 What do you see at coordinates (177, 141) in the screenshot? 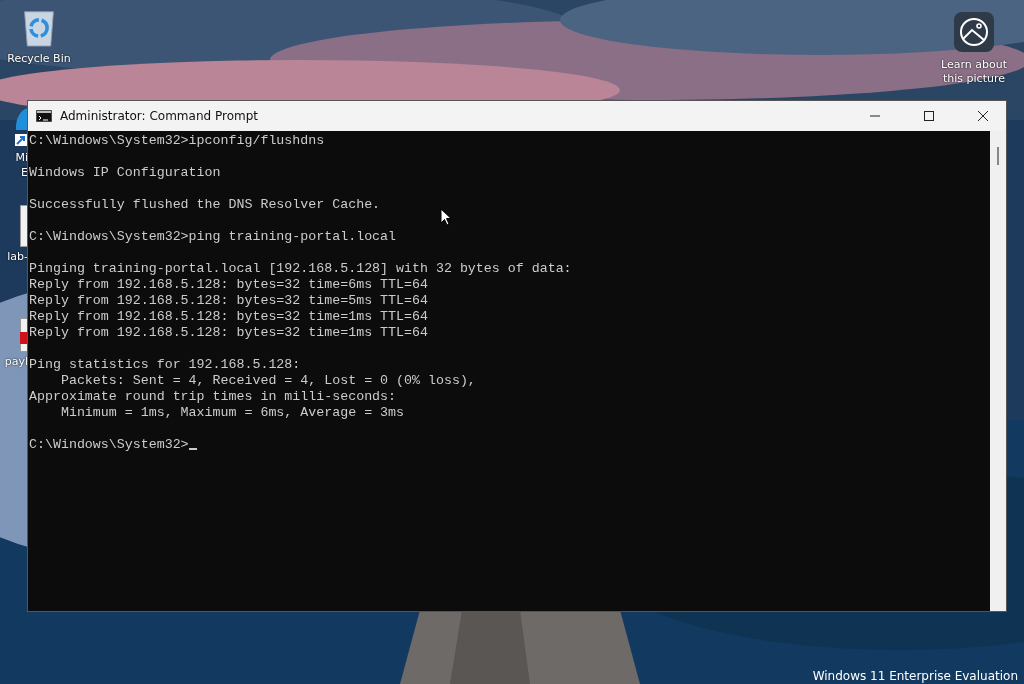
I see `console-line: C:\Windows\System32>ipconfig/flushdns` at bounding box center [177, 141].